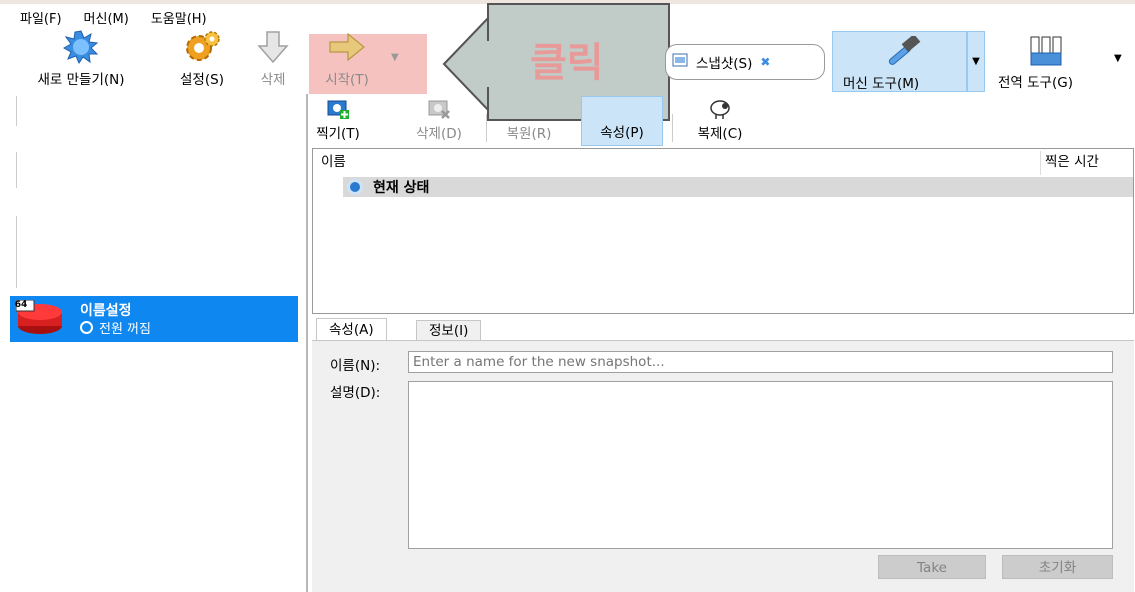  Describe the element at coordinates (529, 121) in the screenshot. I see `restore-snapshot-button: 복원(R)` at that location.